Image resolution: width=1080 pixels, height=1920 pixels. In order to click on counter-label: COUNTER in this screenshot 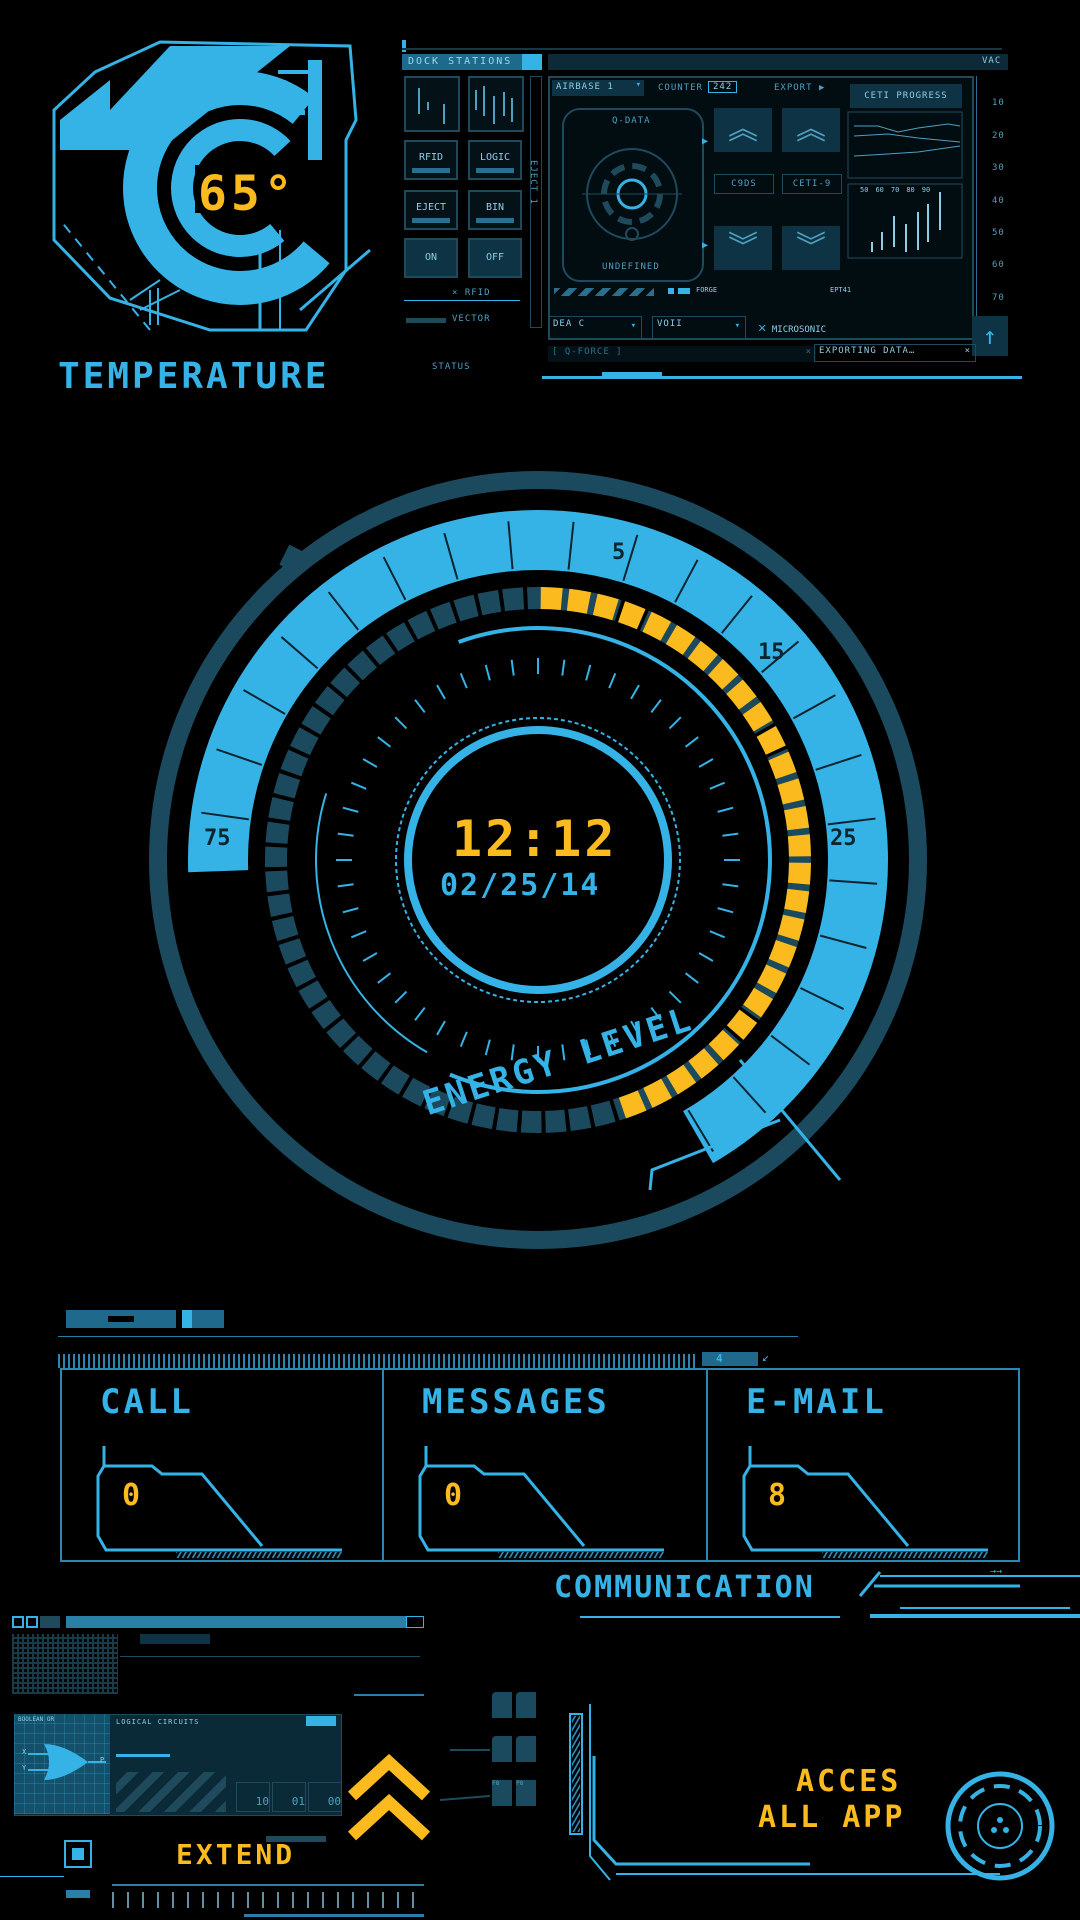, I will do `click(680, 88)`.